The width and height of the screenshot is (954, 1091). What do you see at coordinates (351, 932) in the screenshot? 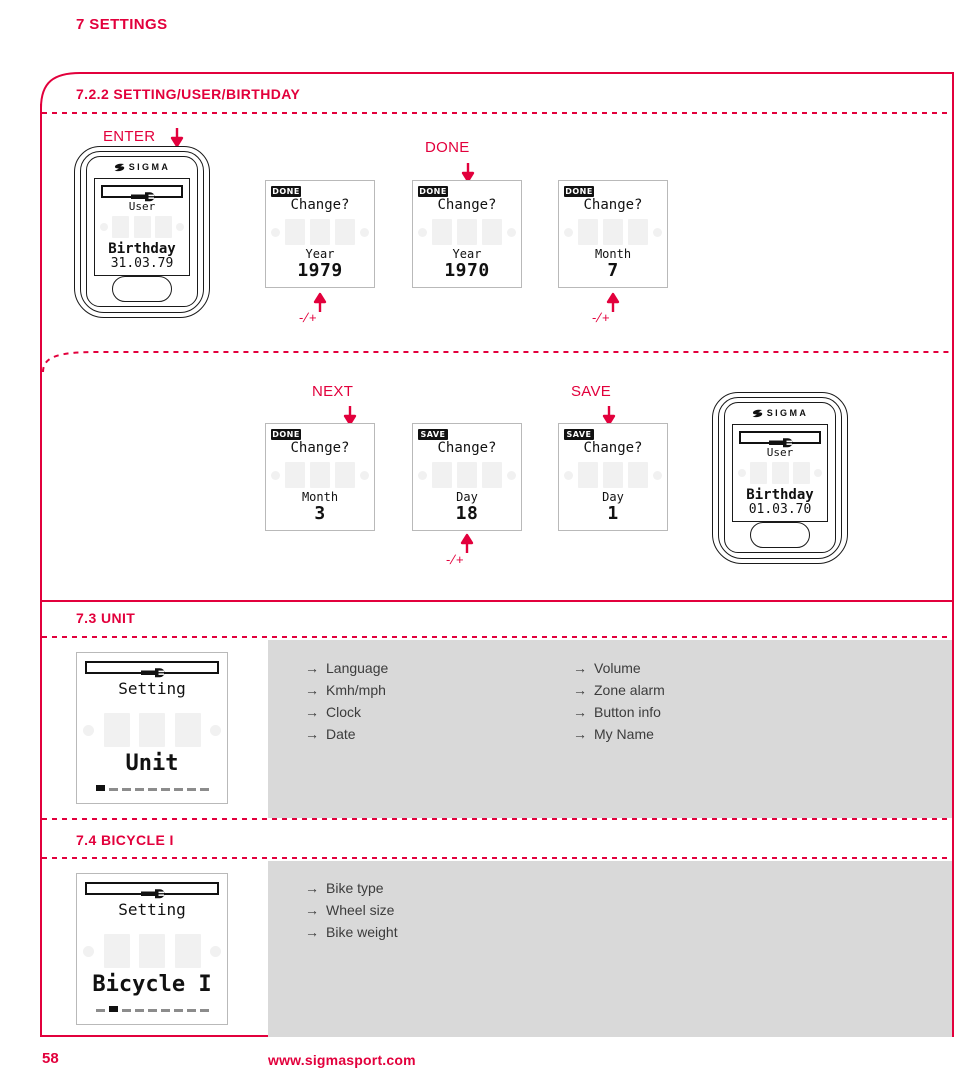
I see `list-item: → Bike weight` at bounding box center [351, 932].